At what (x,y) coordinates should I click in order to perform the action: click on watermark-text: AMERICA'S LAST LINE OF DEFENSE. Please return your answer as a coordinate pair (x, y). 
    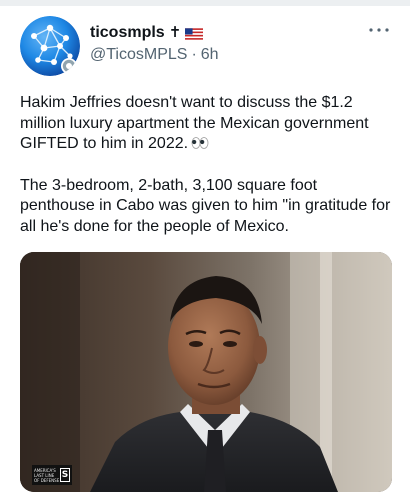
    Looking at the image, I should click on (47, 475).